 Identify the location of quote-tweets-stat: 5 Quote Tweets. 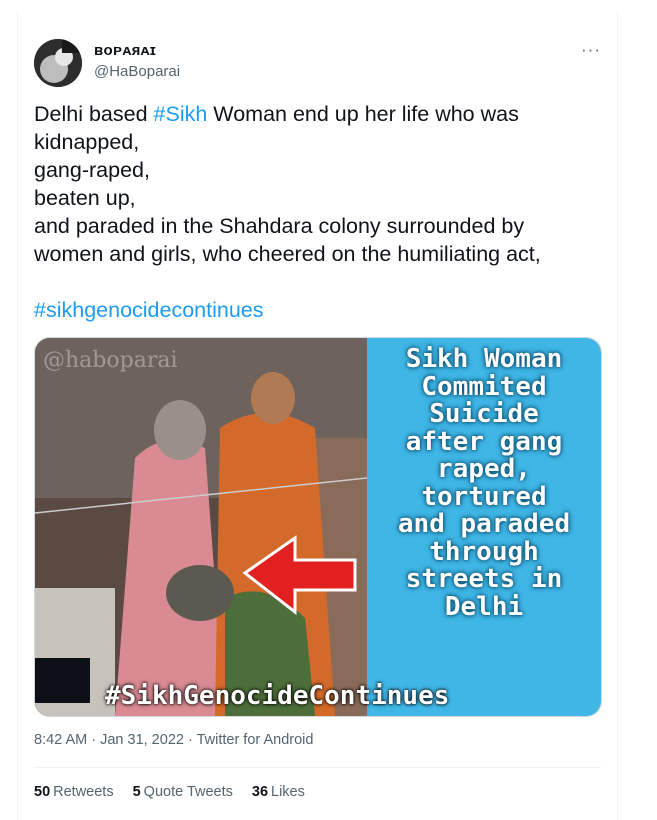
(183, 792).